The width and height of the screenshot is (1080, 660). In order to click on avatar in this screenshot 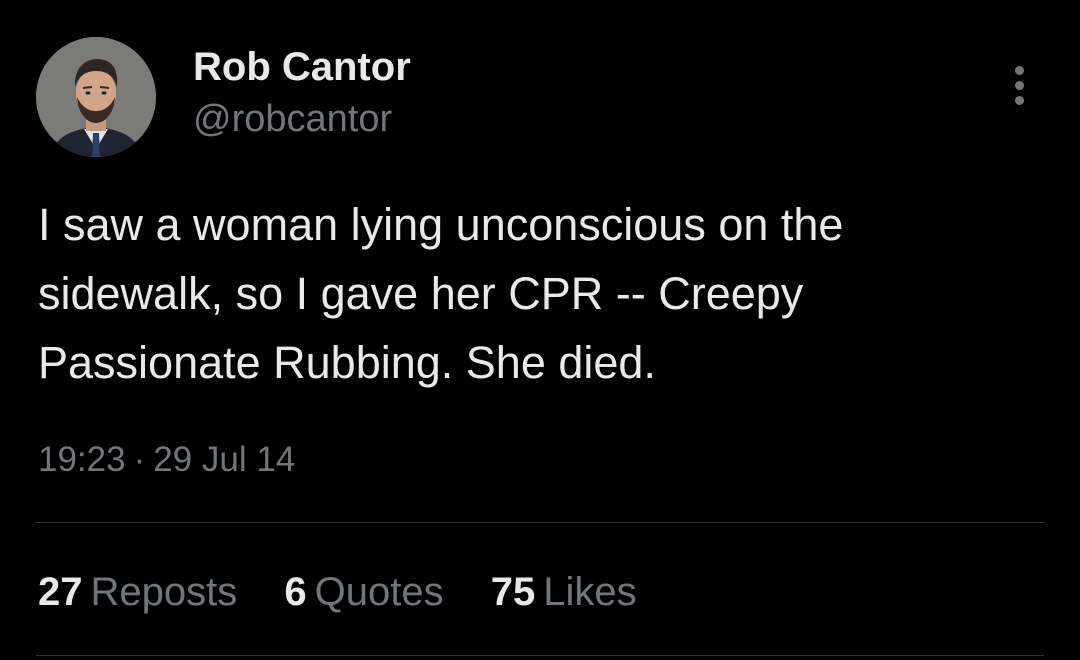, I will do `click(96, 97)`.